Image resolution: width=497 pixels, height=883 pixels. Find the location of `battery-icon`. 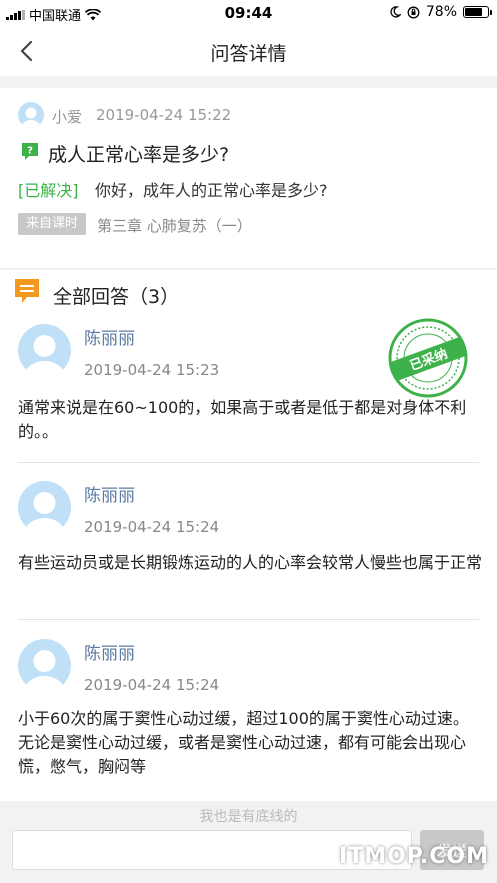

battery-icon is located at coordinates (477, 12).